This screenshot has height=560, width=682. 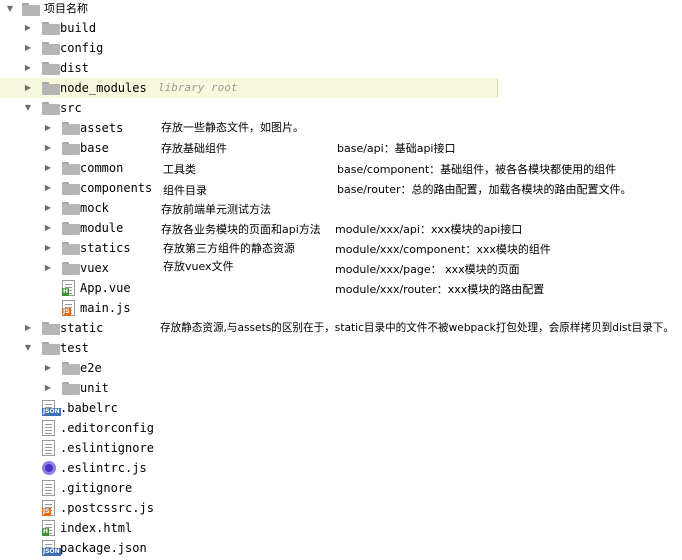 What do you see at coordinates (341, 68) in the screenshot?
I see `tree-row-dist: ▶ dist` at bounding box center [341, 68].